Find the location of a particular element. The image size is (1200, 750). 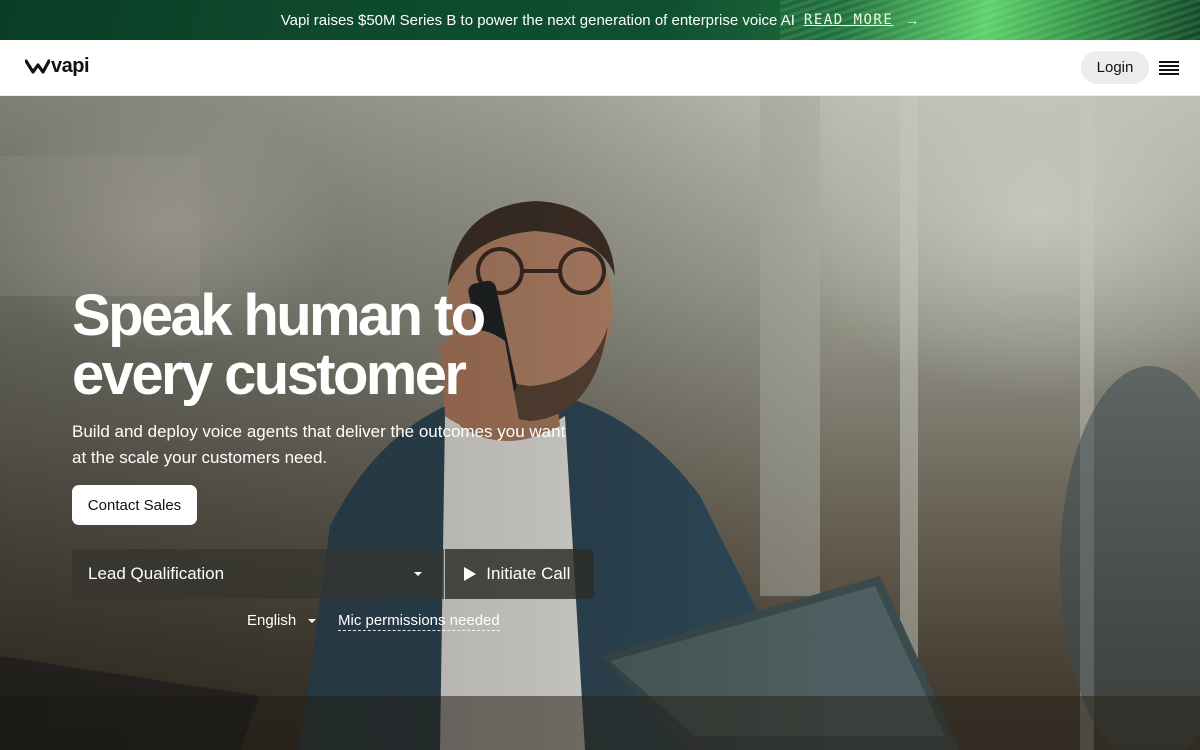

initiate-call-button: Initiate Call is located at coordinates (519, 574).